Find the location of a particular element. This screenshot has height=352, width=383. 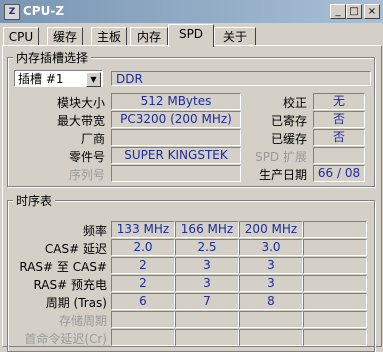

memory-slot-group-title: 内存插槽选择 is located at coordinates (52, 57).